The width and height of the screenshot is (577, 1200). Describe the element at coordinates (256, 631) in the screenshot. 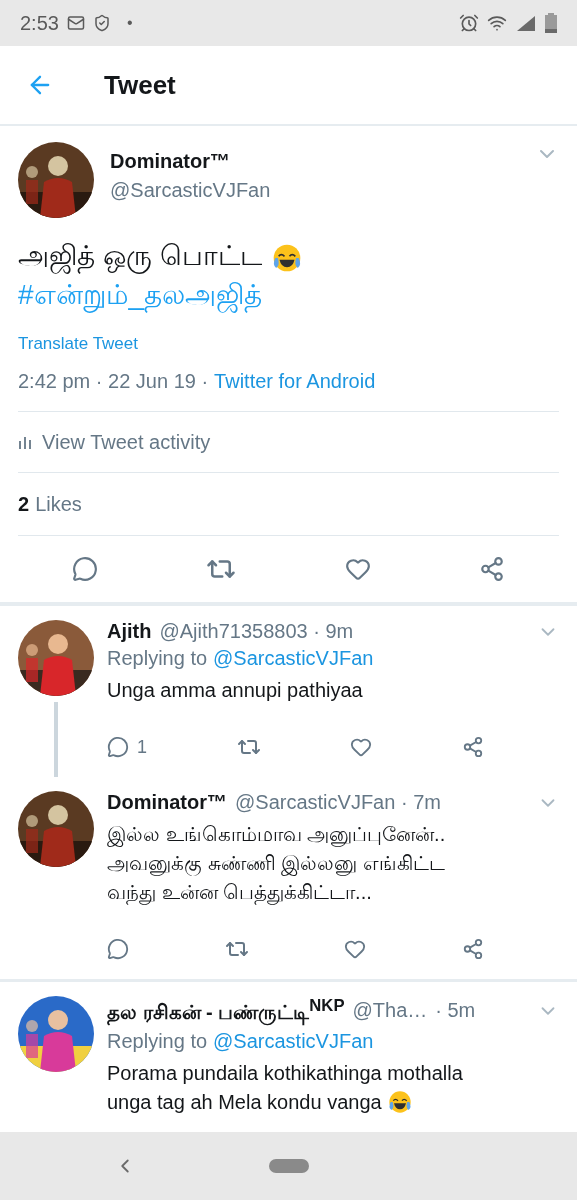

I see `reply-author-handle: @Ajith71358803 · 9m` at that location.